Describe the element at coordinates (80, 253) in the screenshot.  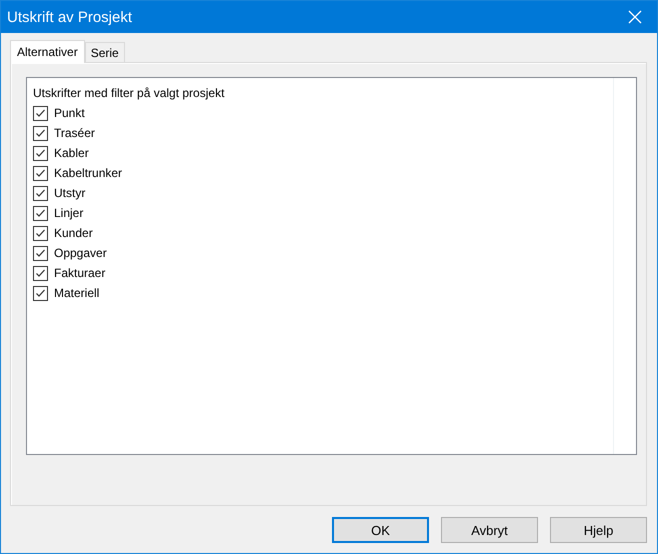
I see `checkbox-label: Oppgaver` at that location.